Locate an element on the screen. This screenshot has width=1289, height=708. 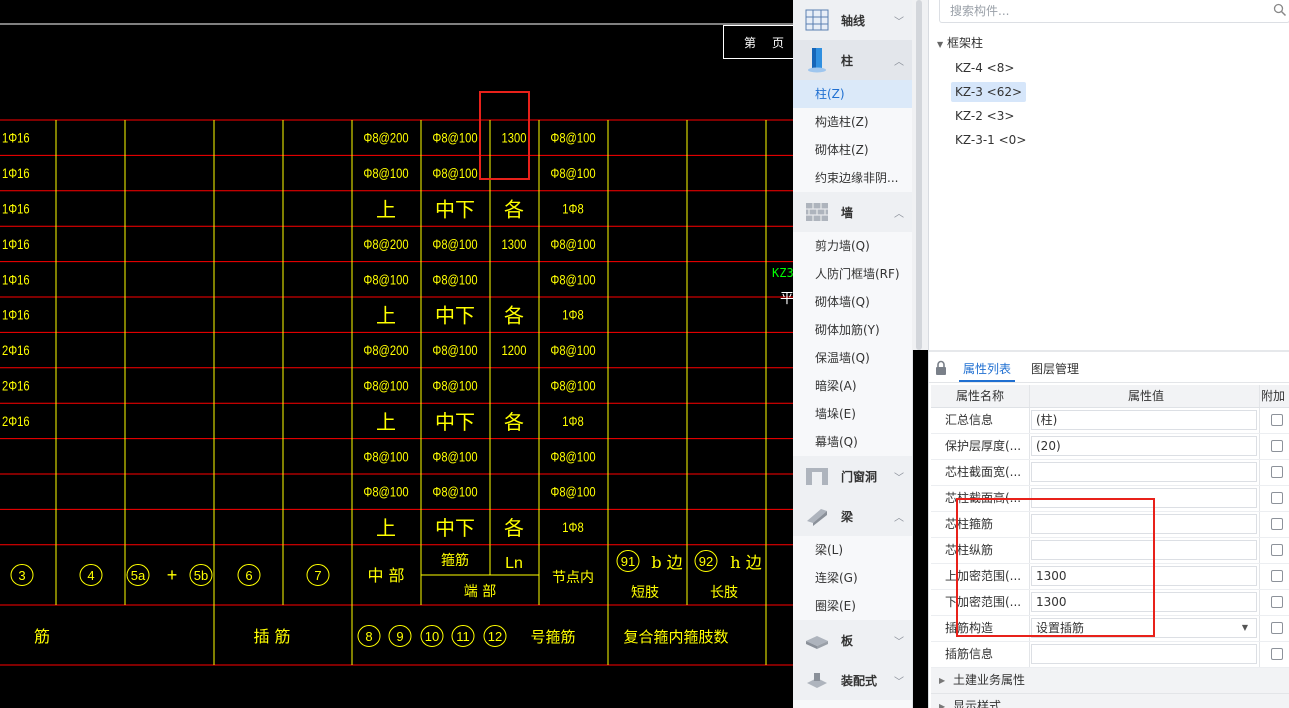
lock-icon is located at coordinates (941, 368).